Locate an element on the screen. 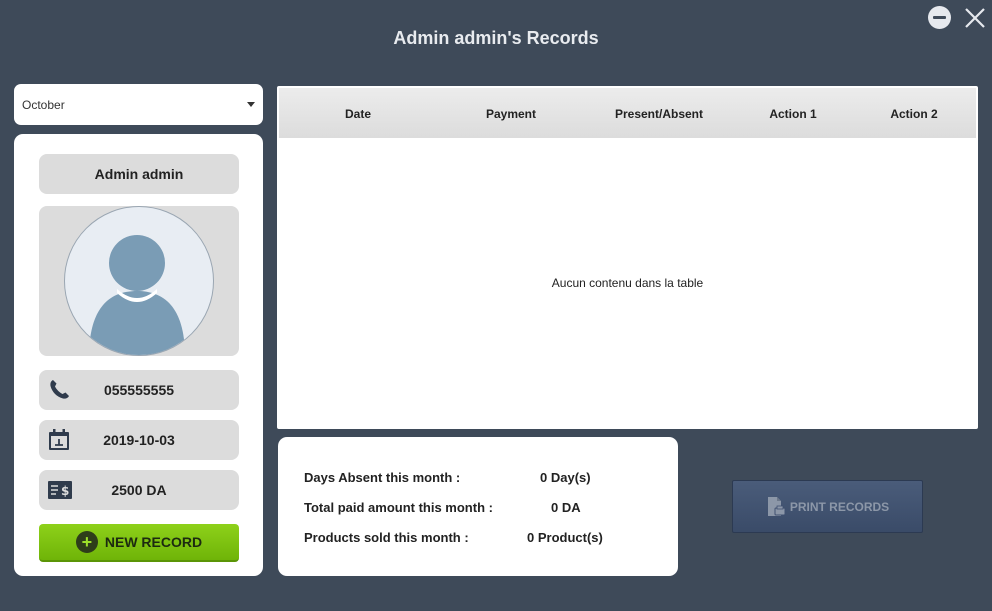 Image resolution: width=992 pixels, height=611 pixels. total-paid-value: 0 DA is located at coordinates (566, 507).